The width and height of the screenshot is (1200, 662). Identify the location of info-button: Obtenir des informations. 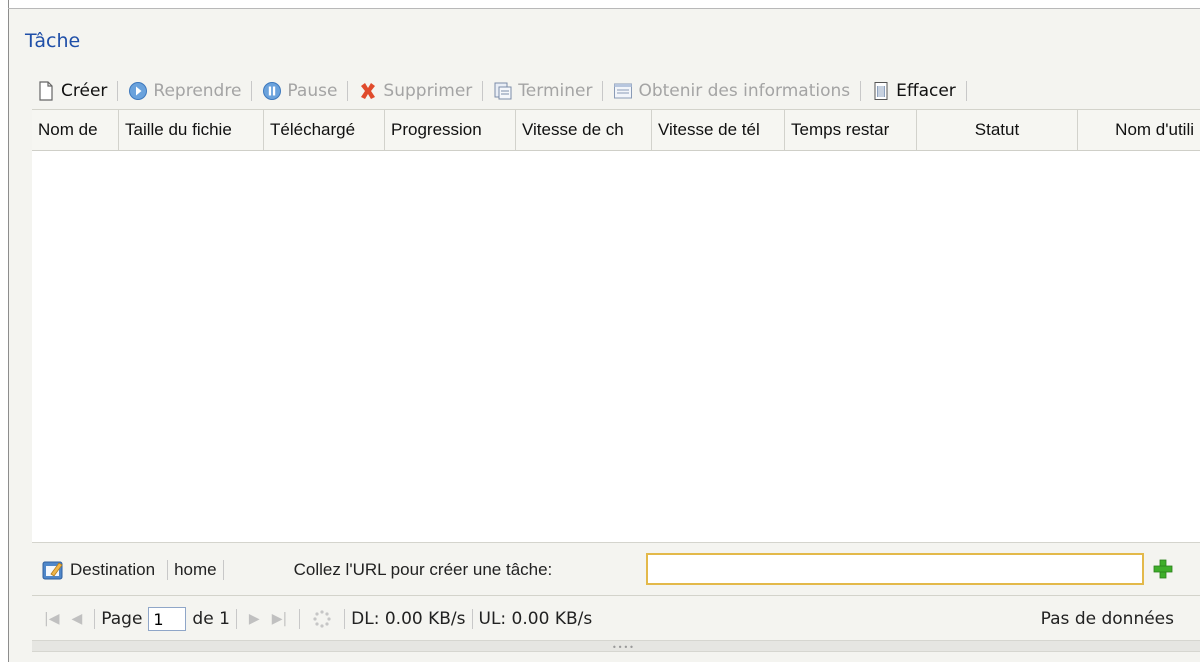
(731, 91).